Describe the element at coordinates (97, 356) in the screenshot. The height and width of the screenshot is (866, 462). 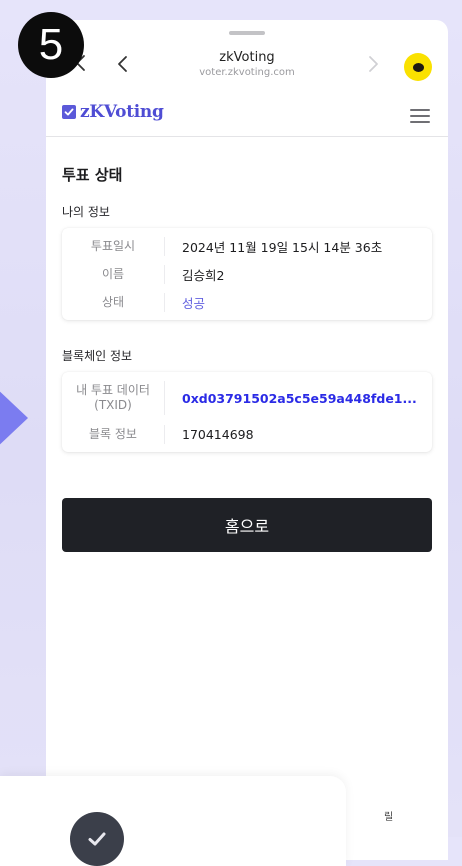
I see `blockchain-info-heading: 블록체인 정보` at that location.